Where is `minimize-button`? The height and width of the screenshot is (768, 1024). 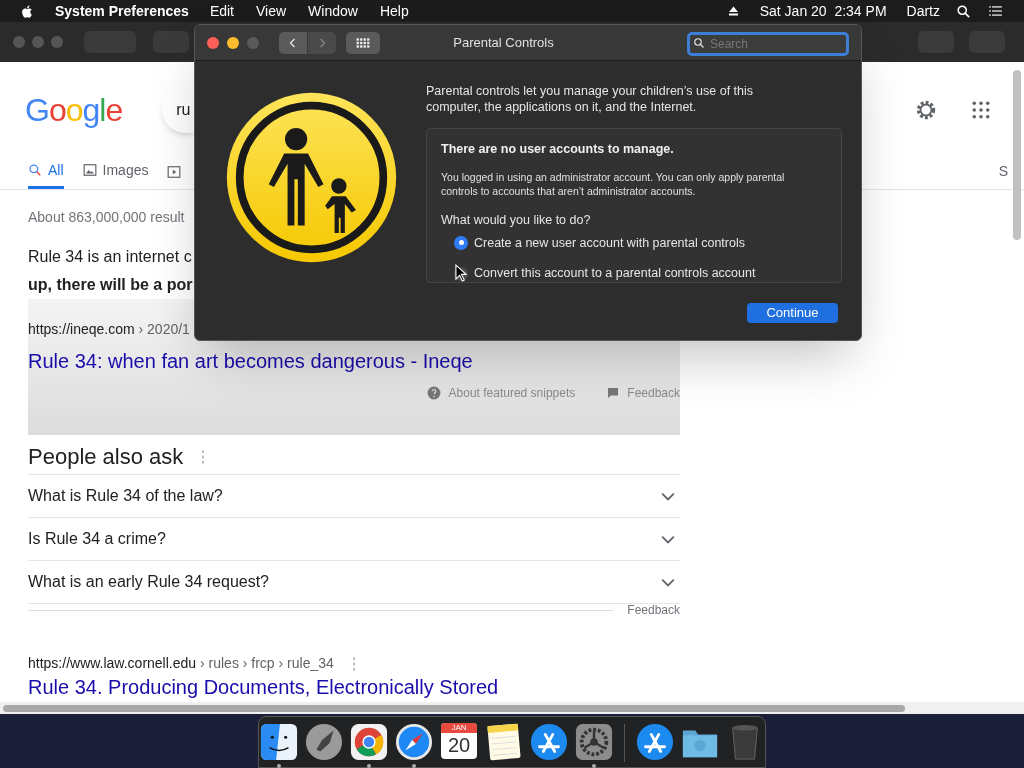
minimize-button is located at coordinates (233, 42).